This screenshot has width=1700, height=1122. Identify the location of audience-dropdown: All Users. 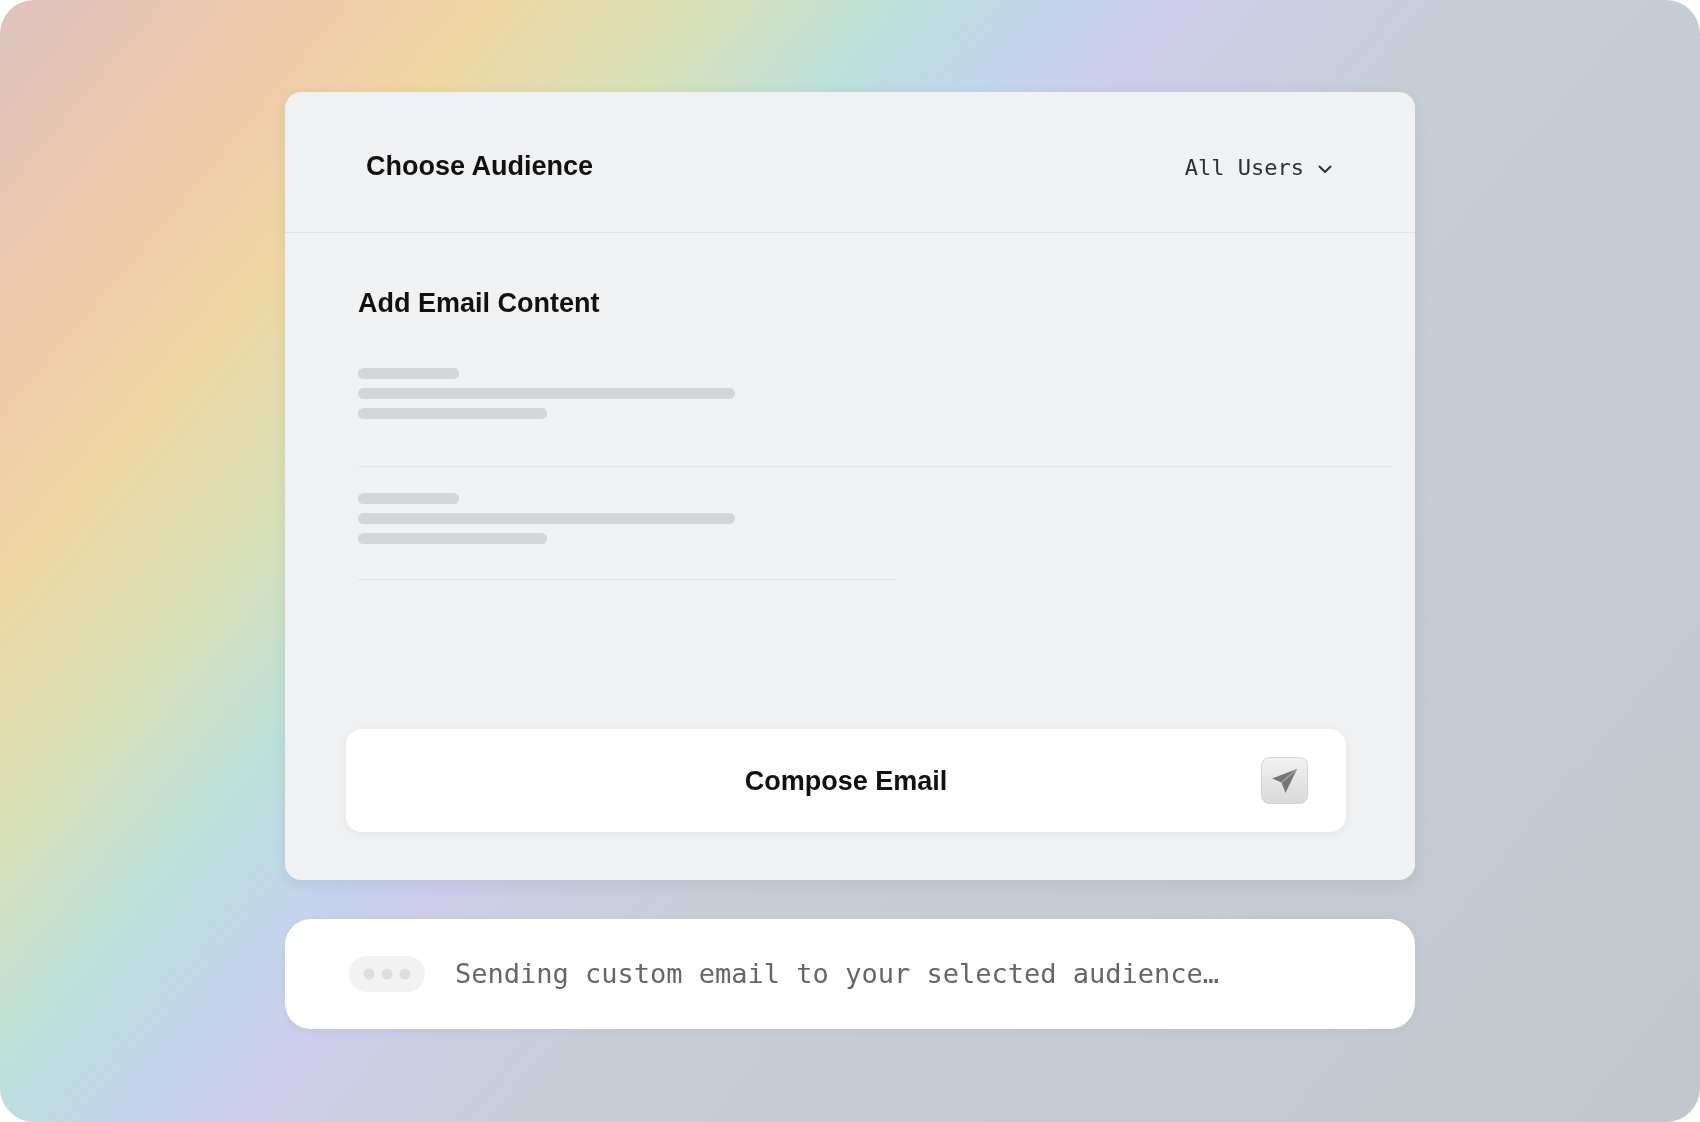
(1258, 166).